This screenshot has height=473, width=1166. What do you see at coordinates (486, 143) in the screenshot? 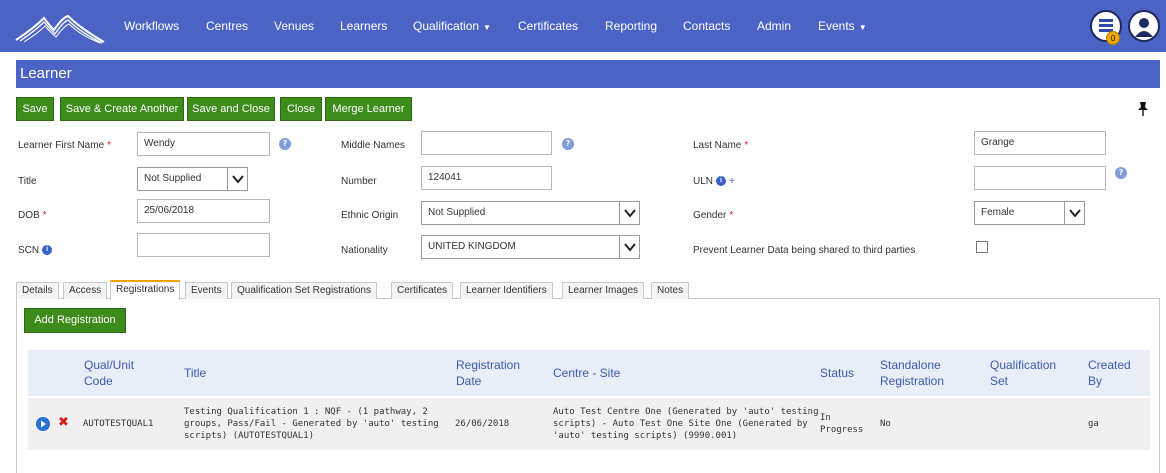
I see `middle-names-field` at bounding box center [486, 143].